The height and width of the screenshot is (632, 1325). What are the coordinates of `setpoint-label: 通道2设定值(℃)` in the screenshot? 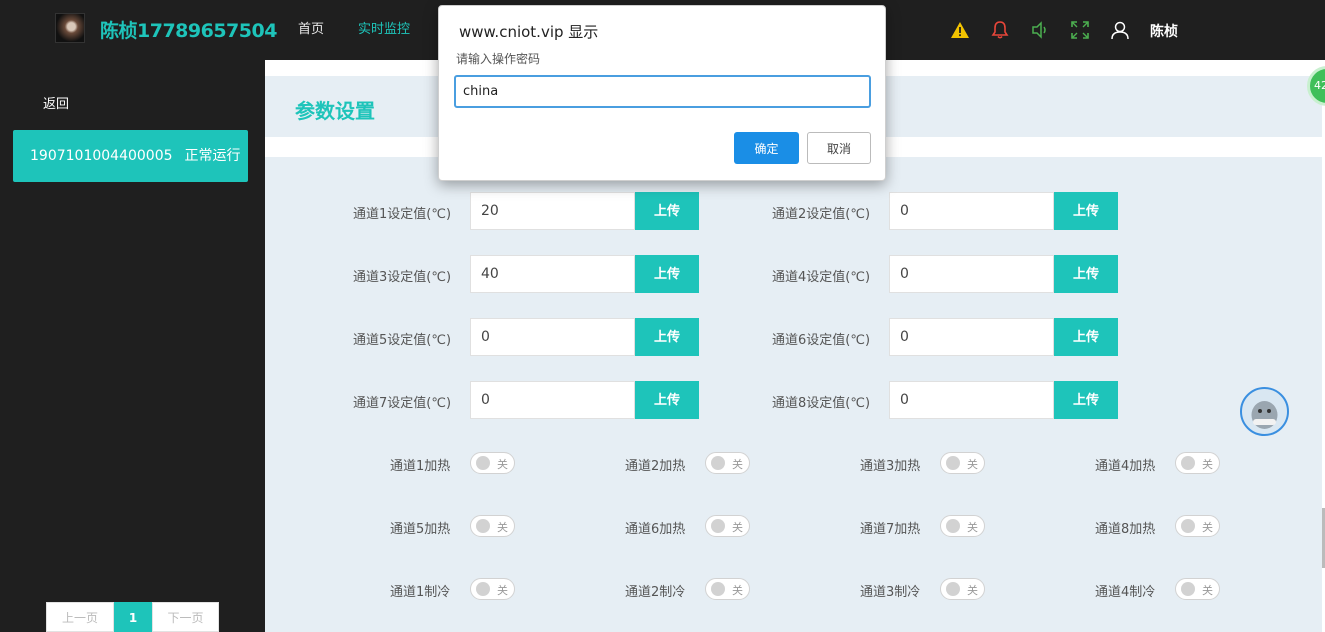 It's located at (821, 214).